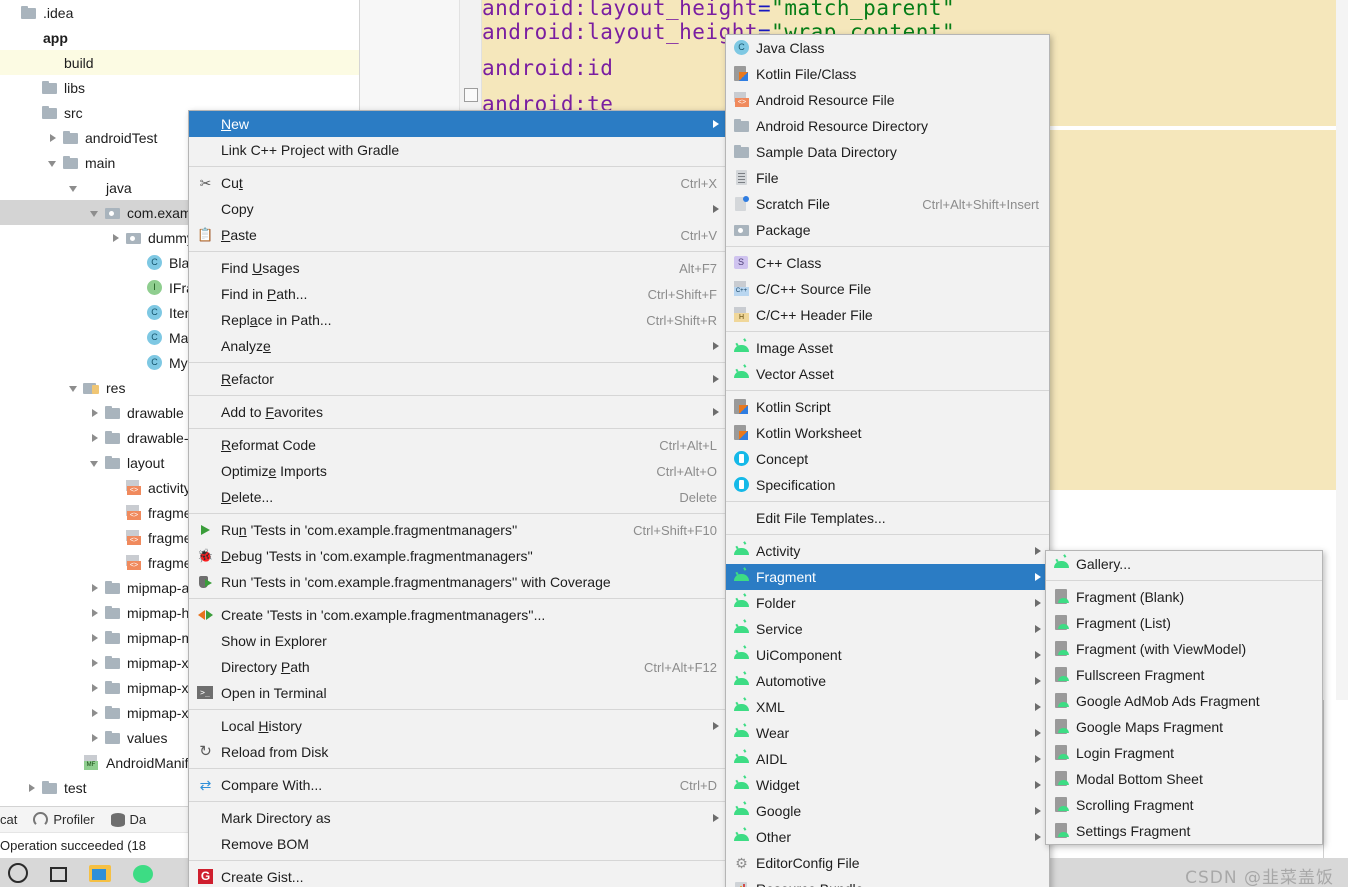  I want to click on new-item-aidl: AIDL, so click(887, 759).